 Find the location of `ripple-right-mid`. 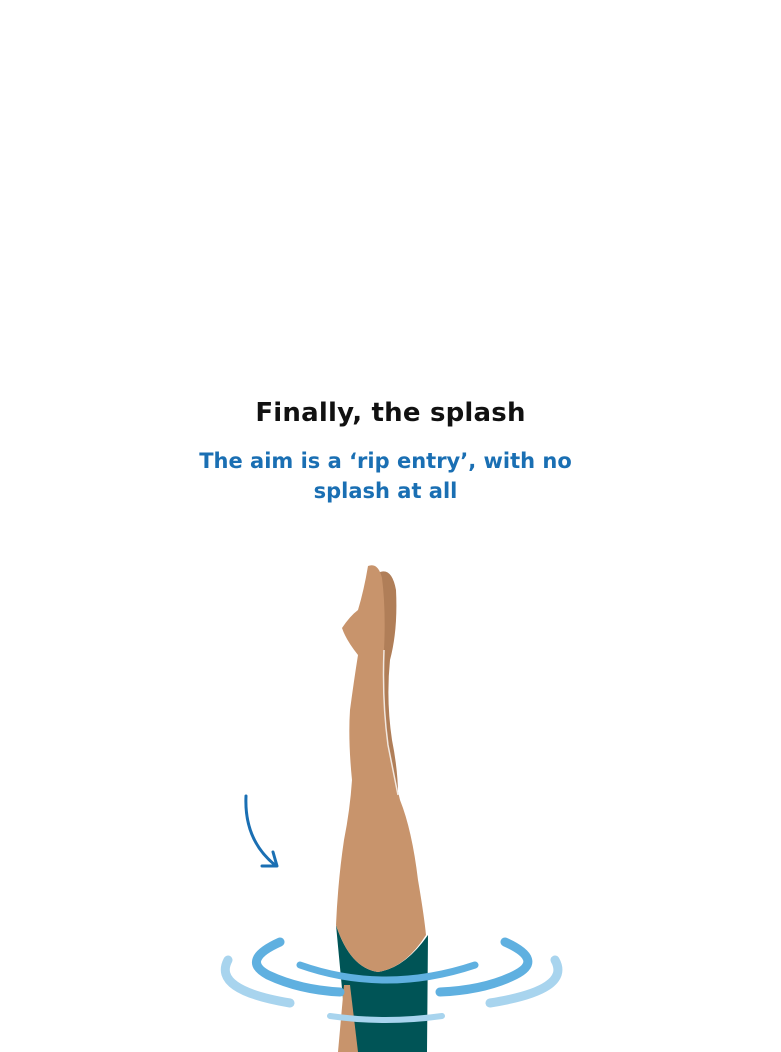

ripple-right-mid is located at coordinates (484, 967).